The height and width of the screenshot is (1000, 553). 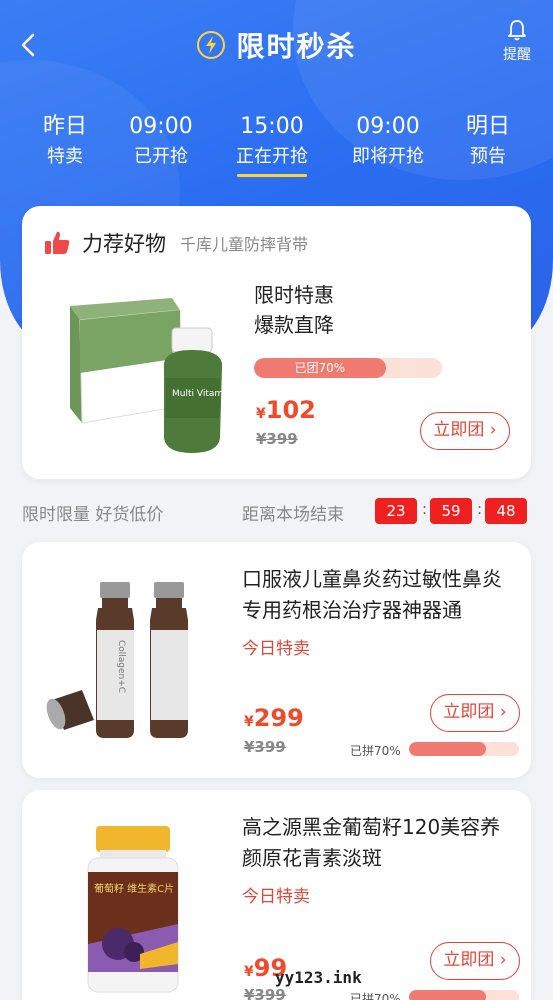 I want to click on featured-header: 力荐好物 千库儿童防摔背带, so click(x=175, y=243).